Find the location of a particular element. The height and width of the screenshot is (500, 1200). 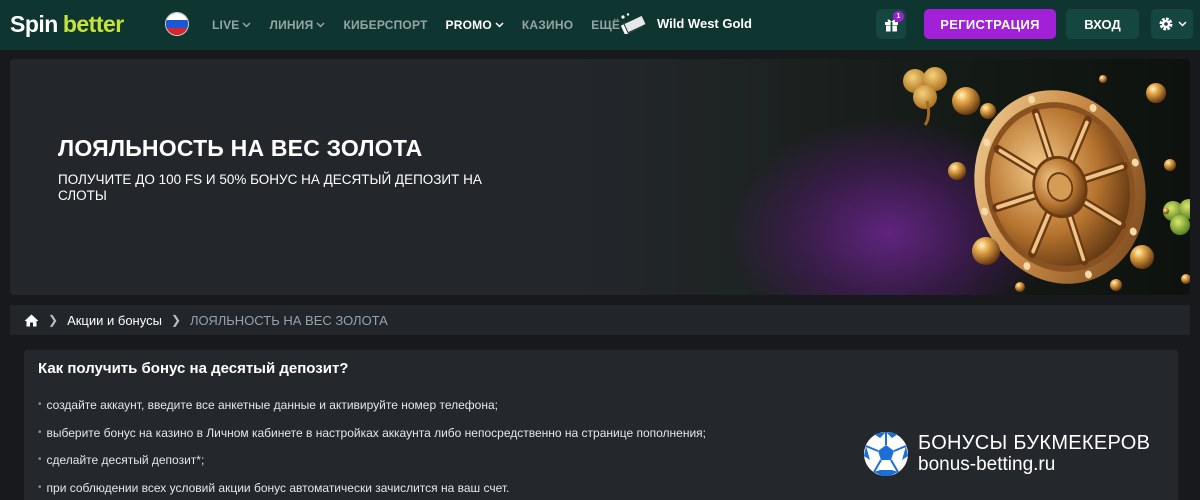

nav-item-line: ЛИНИЯ is located at coordinates (297, 25).